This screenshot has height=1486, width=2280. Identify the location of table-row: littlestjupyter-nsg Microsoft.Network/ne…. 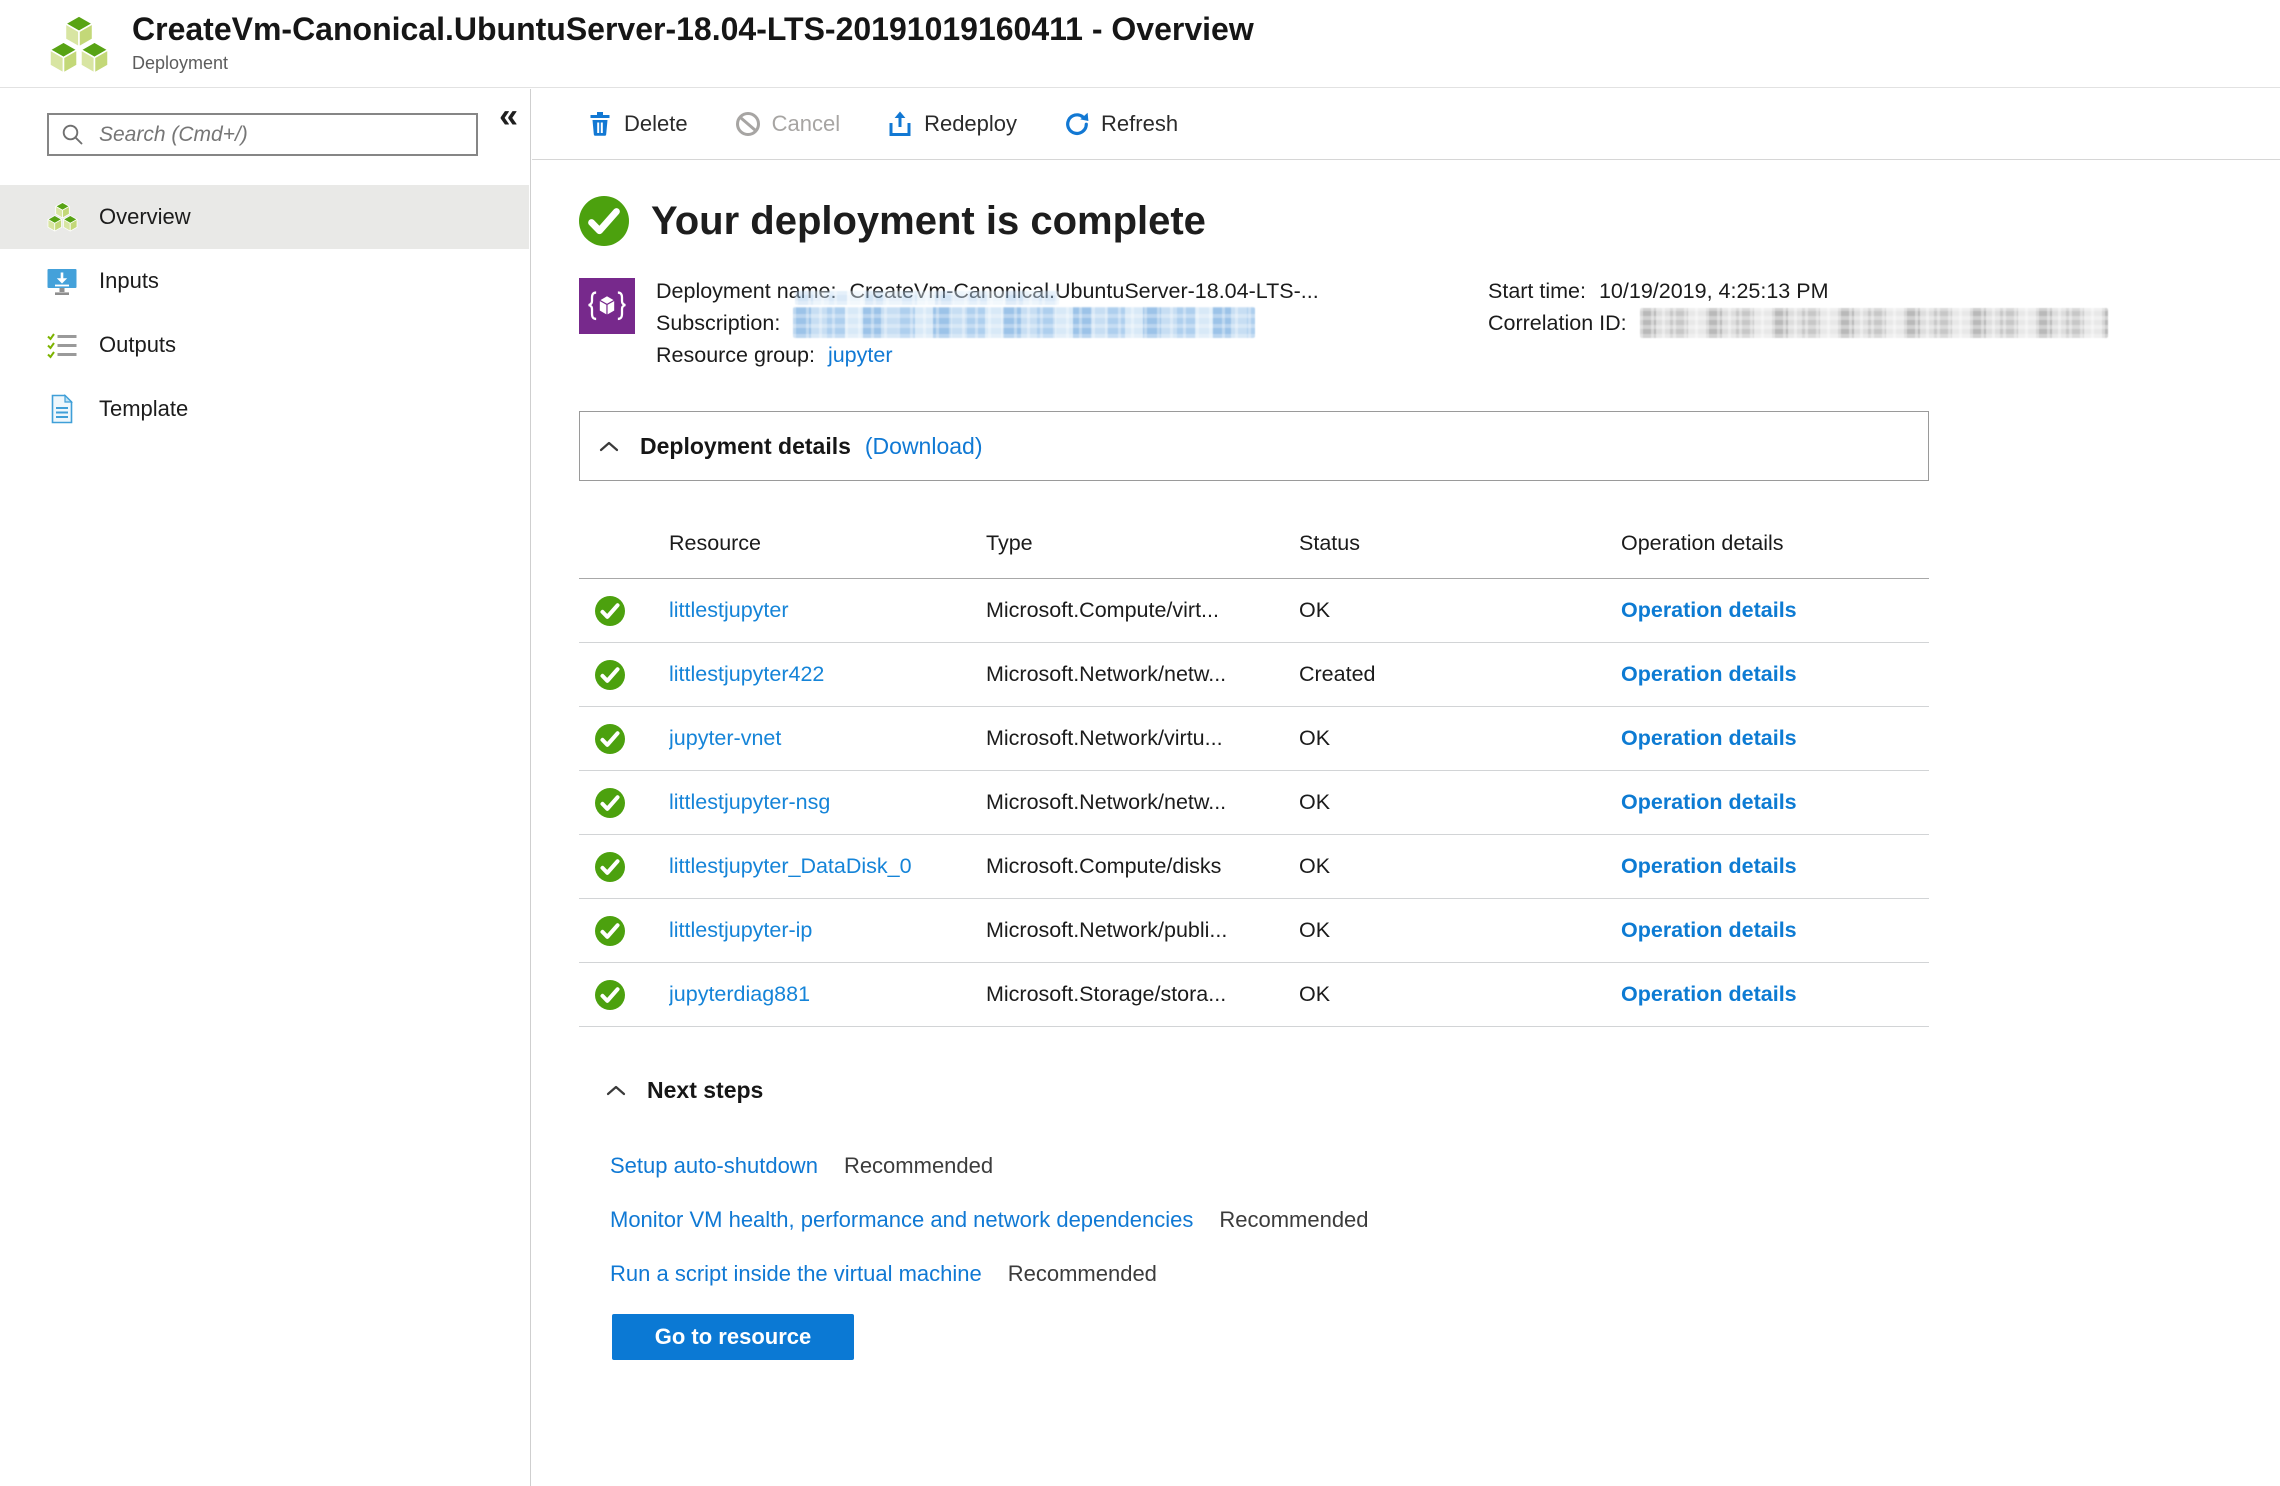
(1254, 803).